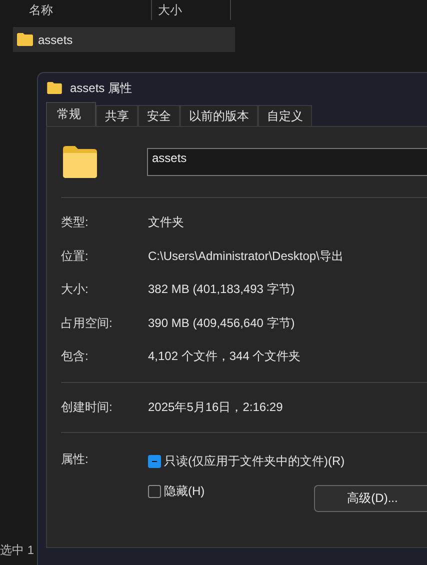 The height and width of the screenshot is (565, 427). I want to click on property-label: 大小:, so click(75, 289).